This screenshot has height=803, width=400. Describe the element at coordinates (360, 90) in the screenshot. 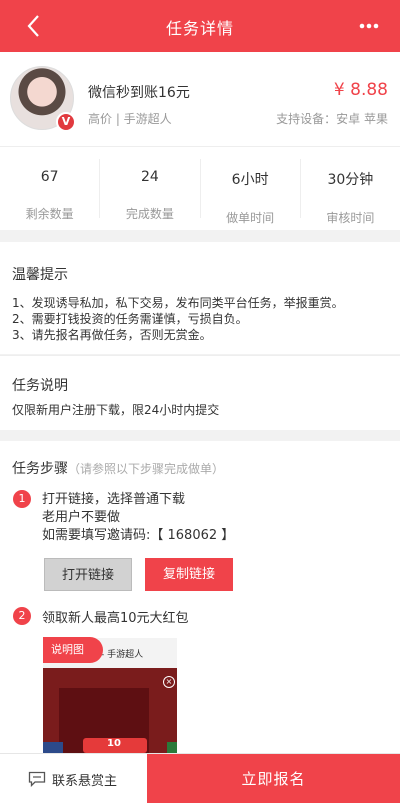

I see `task-price: ¥ 8.88` at that location.